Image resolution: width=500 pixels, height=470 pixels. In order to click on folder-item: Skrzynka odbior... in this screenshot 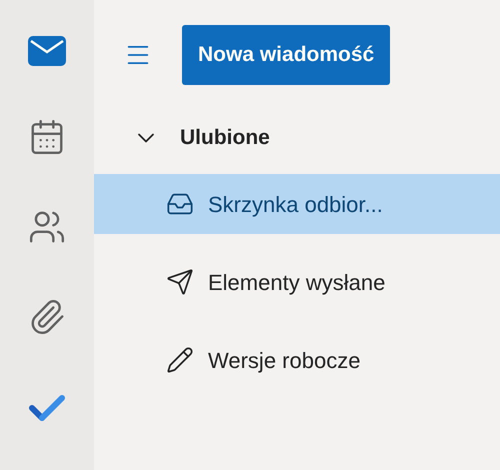, I will do `click(297, 204)`.